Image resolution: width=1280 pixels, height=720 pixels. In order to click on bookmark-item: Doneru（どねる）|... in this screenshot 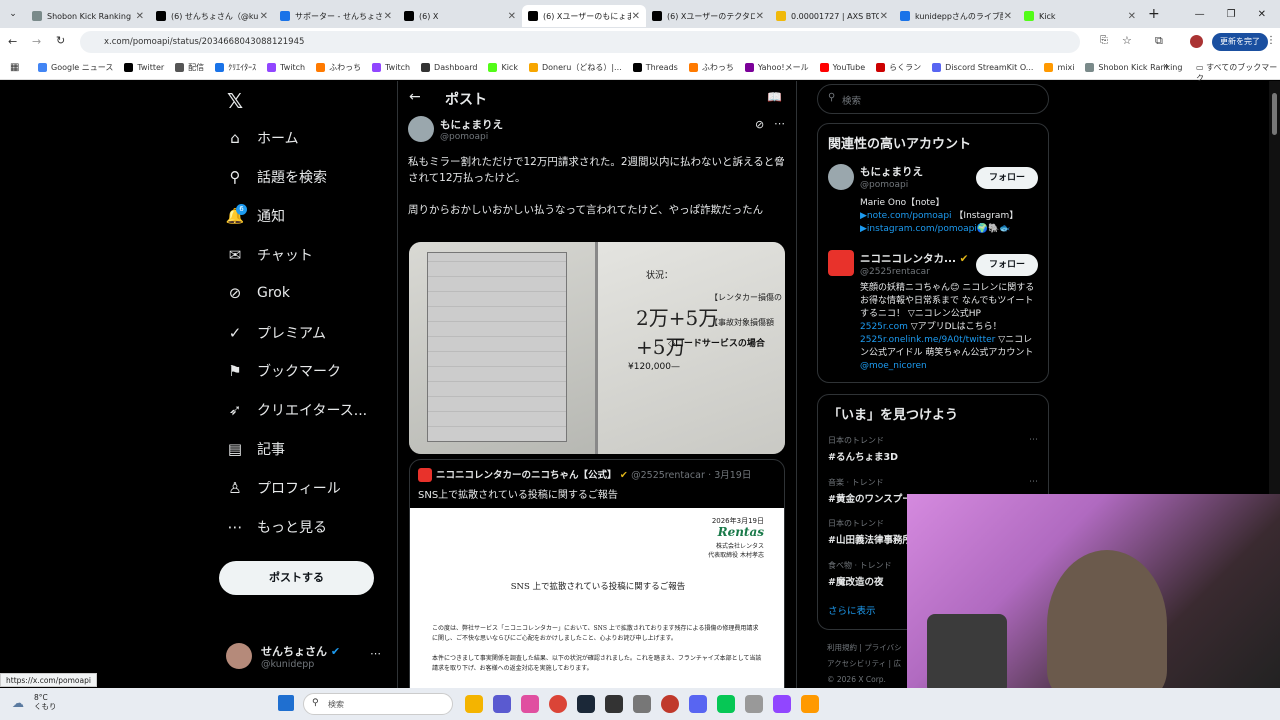, I will do `click(575, 67)`.